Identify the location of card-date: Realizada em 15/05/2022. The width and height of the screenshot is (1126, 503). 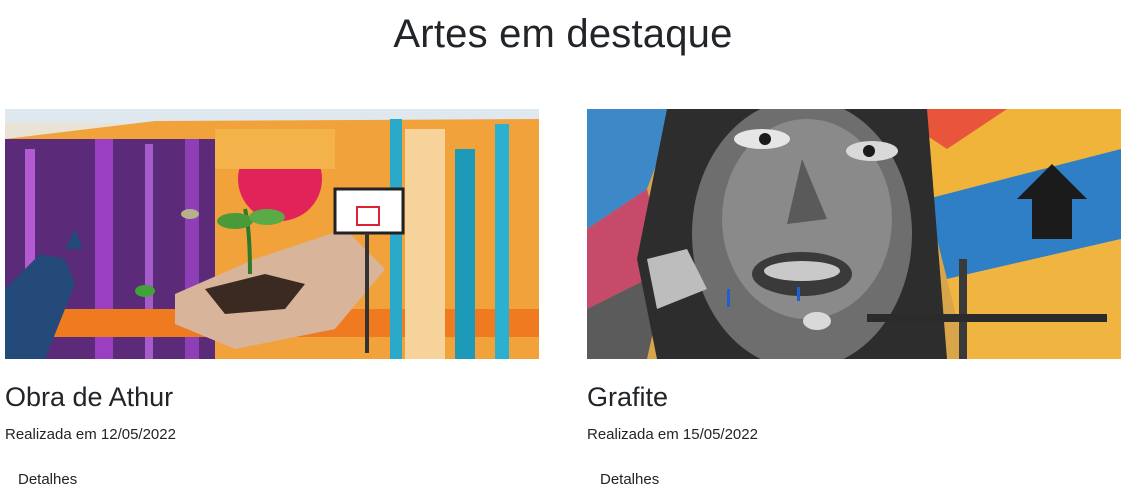
(672, 434).